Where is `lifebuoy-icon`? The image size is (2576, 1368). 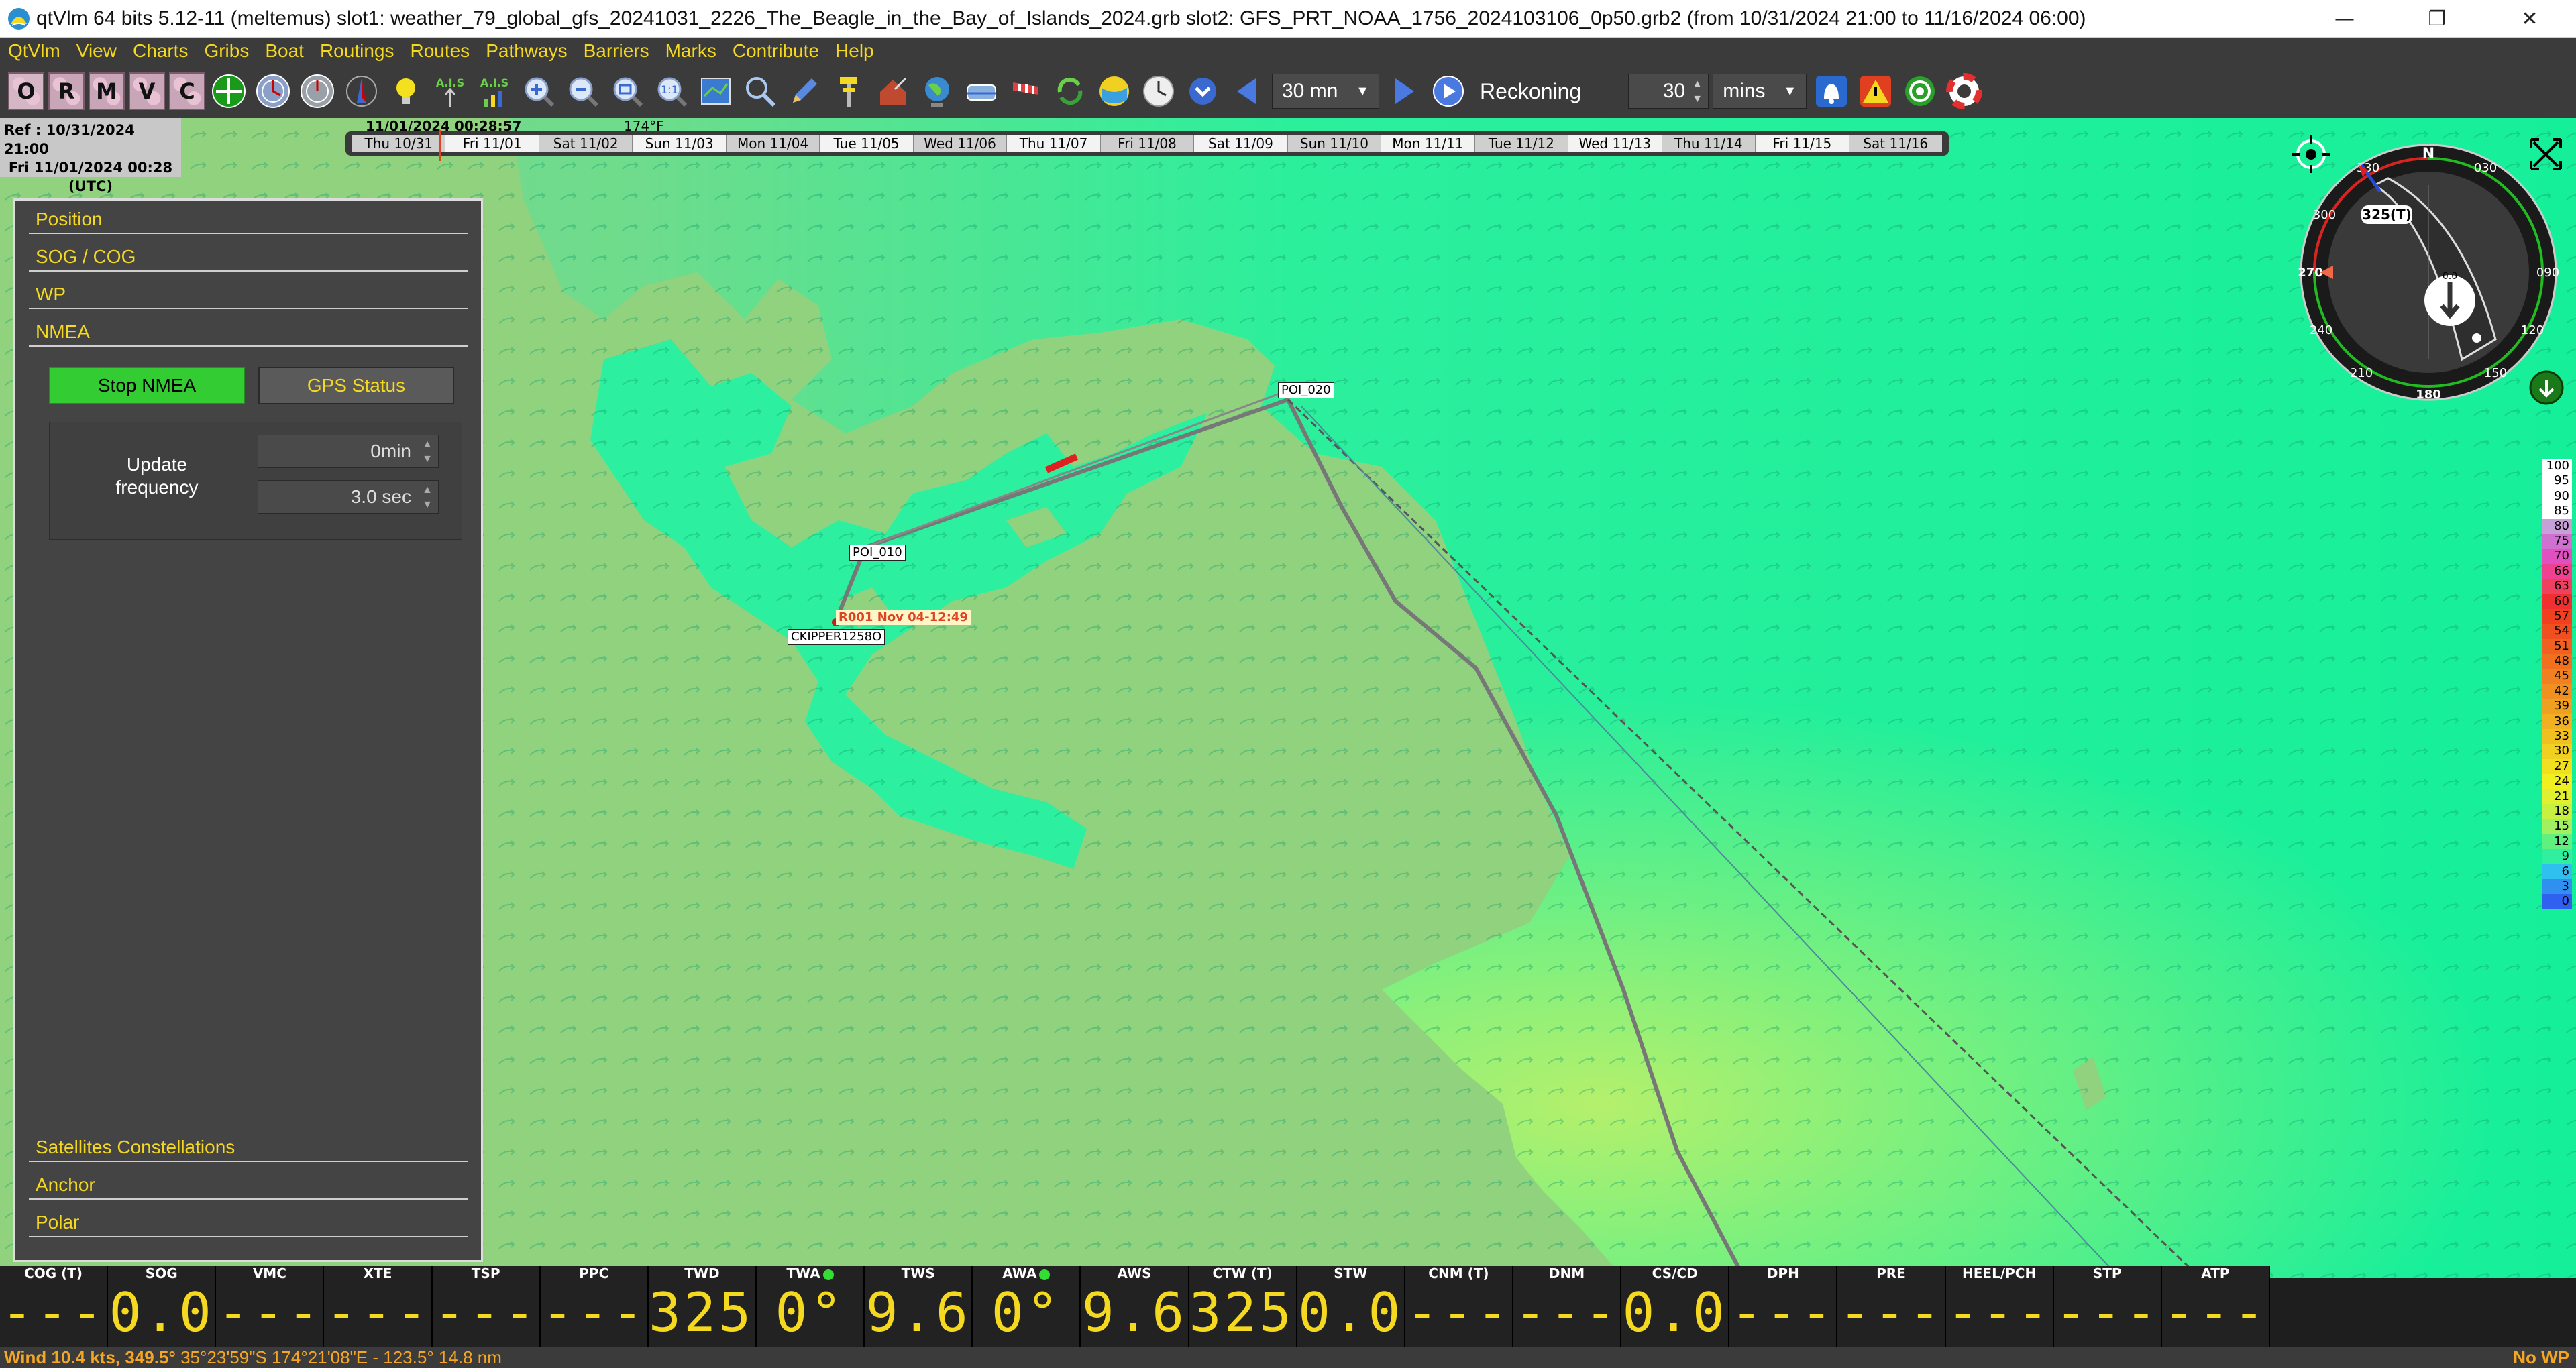
lifebuoy-icon is located at coordinates (1964, 91).